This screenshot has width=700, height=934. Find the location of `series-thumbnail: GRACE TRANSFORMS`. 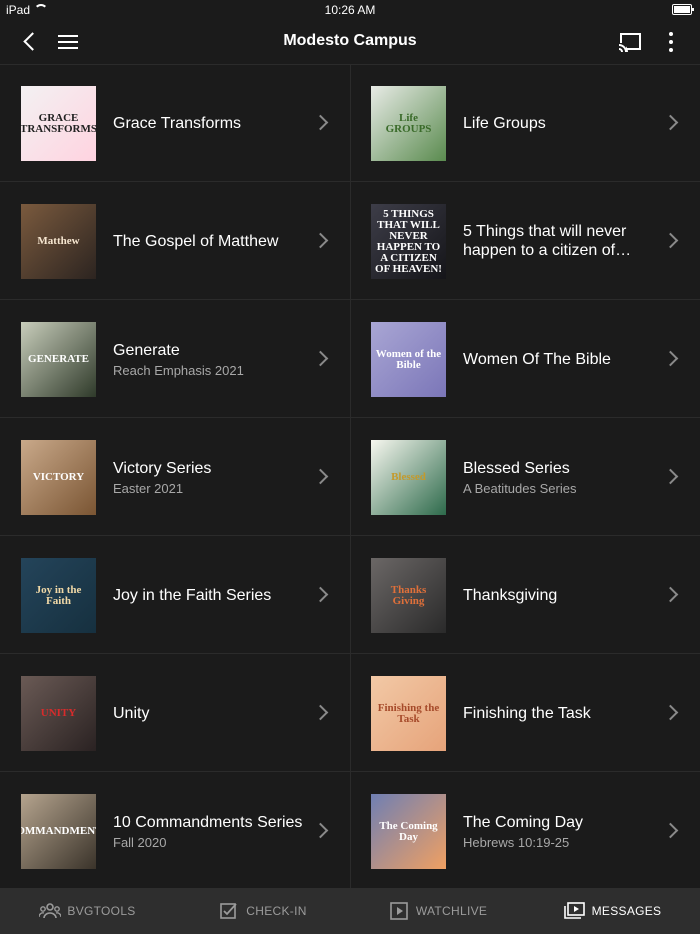

series-thumbnail: GRACE TRANSFORMS is located at coordinates (58, 123).